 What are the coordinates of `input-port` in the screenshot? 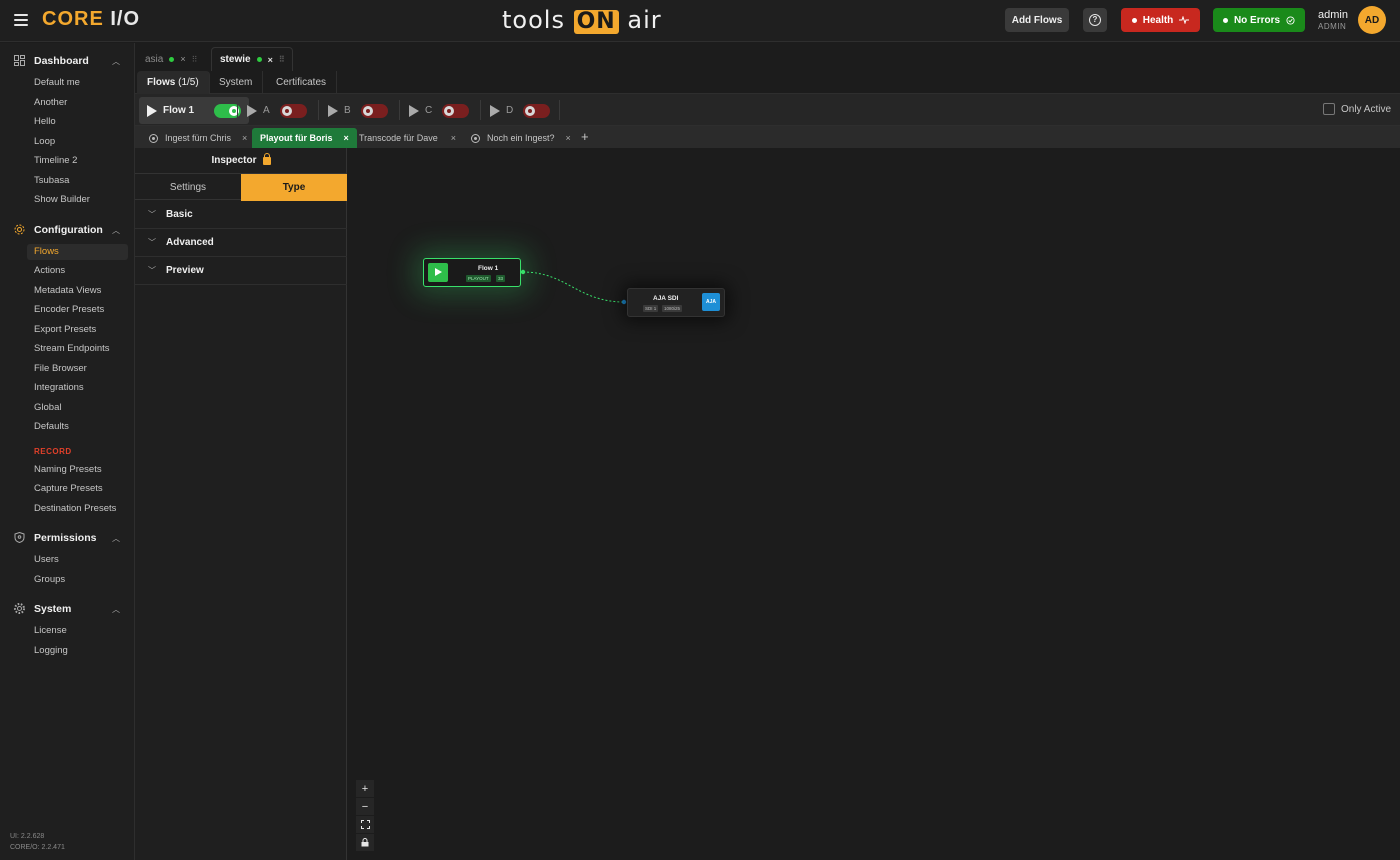 It's located at (624, 302).